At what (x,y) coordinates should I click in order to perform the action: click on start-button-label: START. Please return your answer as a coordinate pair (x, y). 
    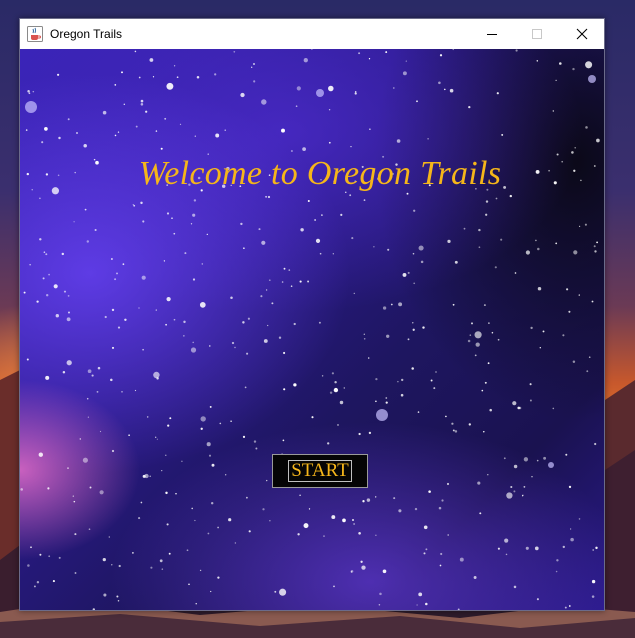
    Looking at the image, I should click on (320, 471).